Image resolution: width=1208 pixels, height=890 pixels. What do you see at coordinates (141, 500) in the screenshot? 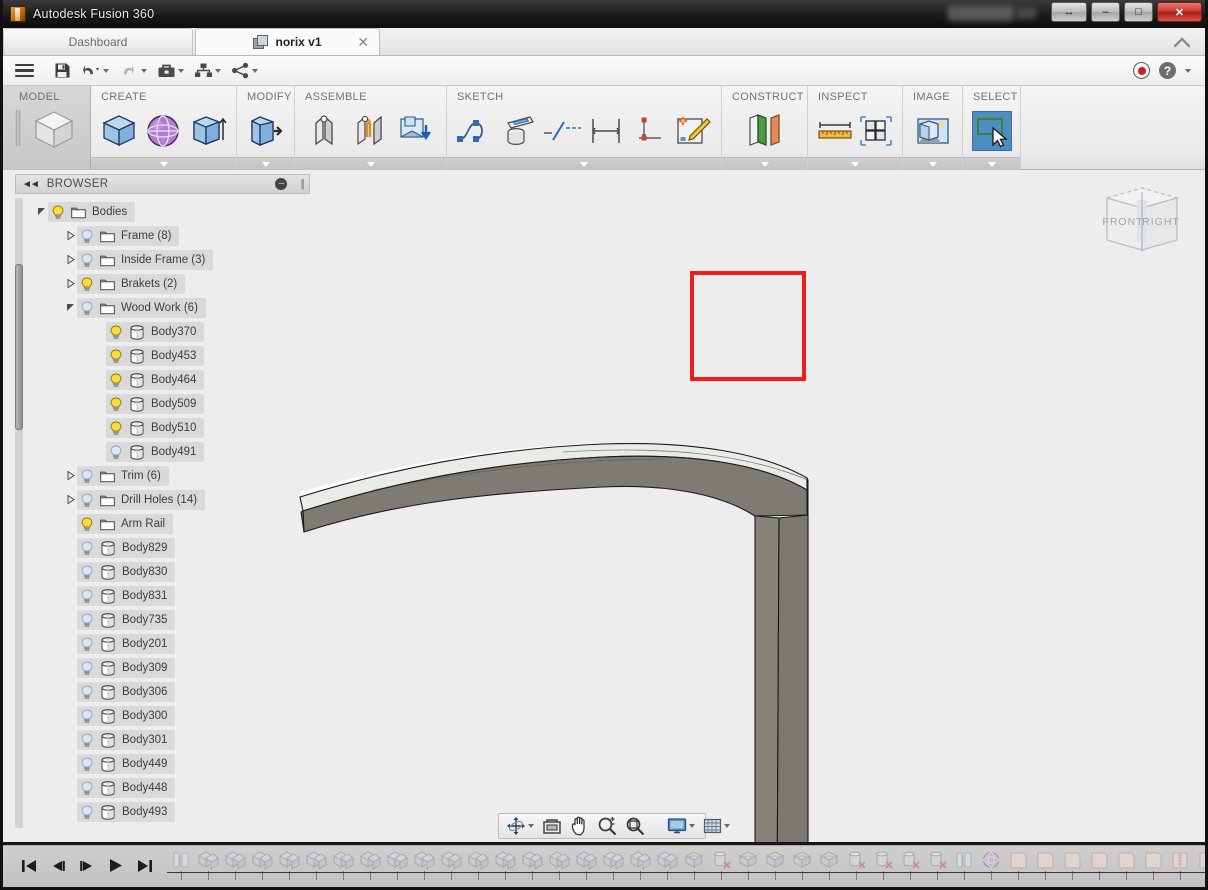
I see `tree-item-pill: Drill Holes (14)` at bounding box center [141, 500].